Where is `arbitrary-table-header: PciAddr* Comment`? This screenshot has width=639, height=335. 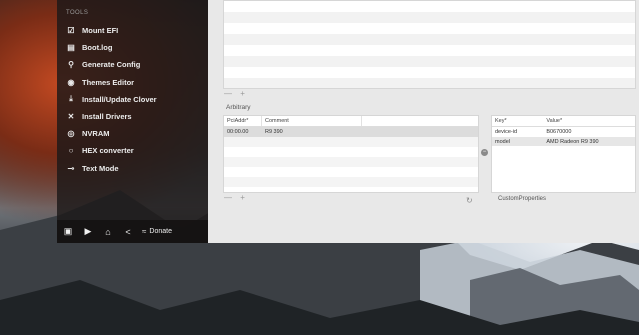 arbitrary-table-header: PciAddr* Comment is located at coordinates (351, 121).